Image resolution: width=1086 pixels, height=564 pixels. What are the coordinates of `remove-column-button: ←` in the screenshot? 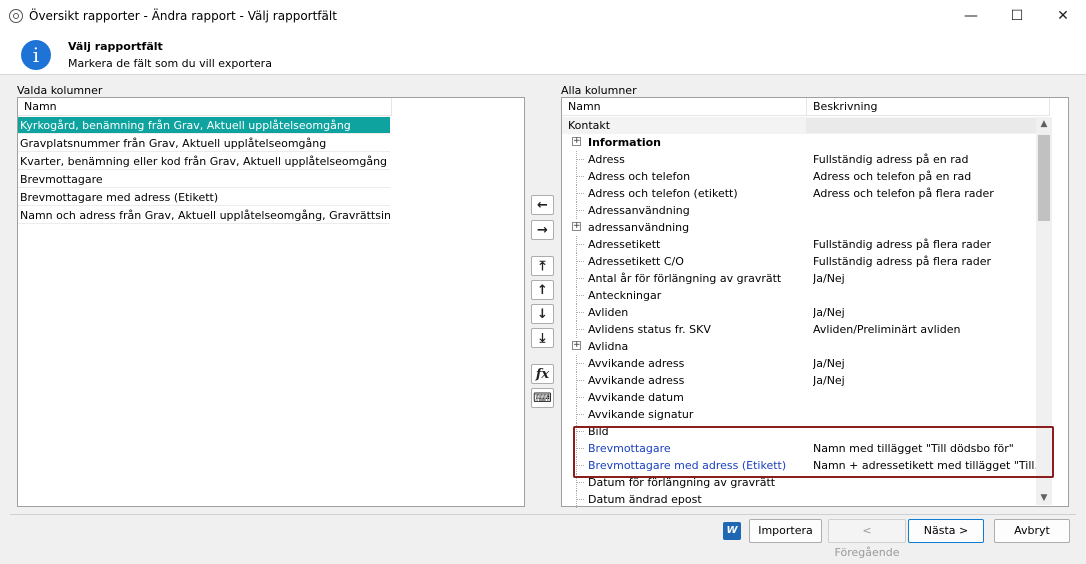 It's located at (542, 205).